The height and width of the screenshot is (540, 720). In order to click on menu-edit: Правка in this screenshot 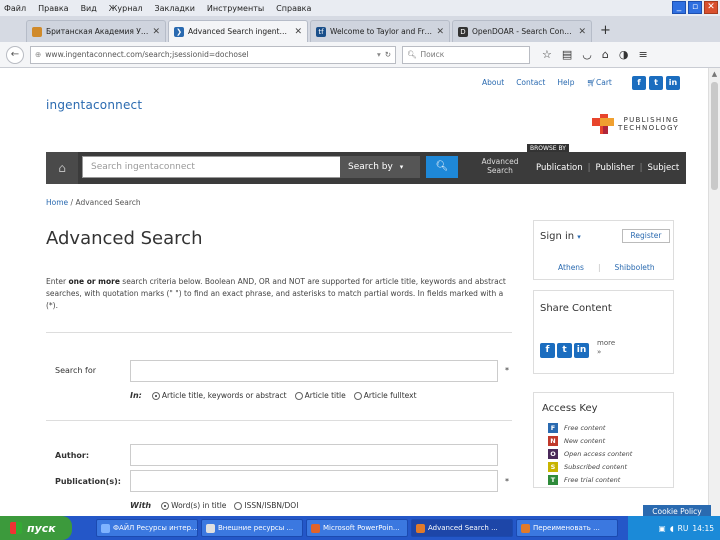, I will do `click(53, 8)`.